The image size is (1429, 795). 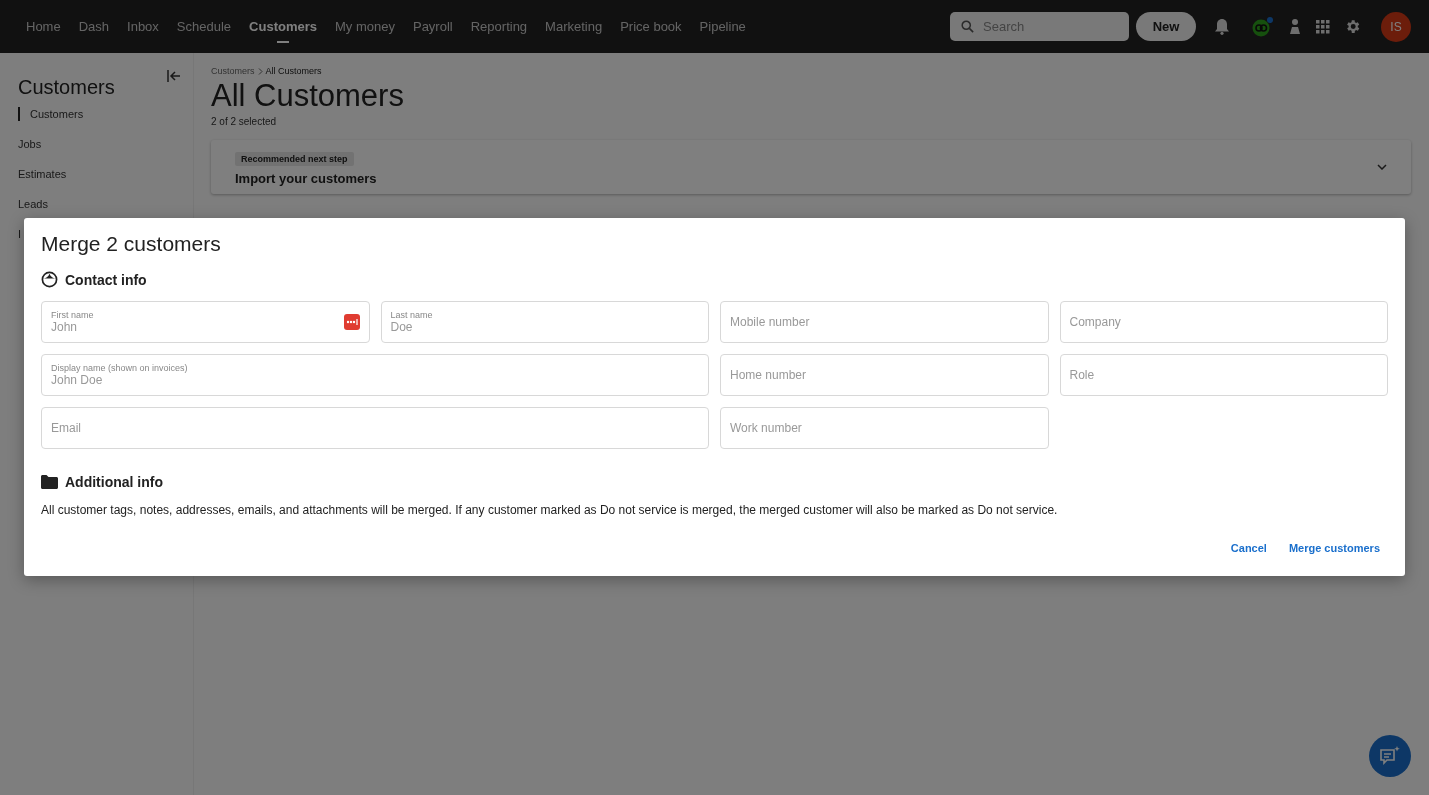 I want to click on chevron-down-icon, so click(x=1382, y=167).